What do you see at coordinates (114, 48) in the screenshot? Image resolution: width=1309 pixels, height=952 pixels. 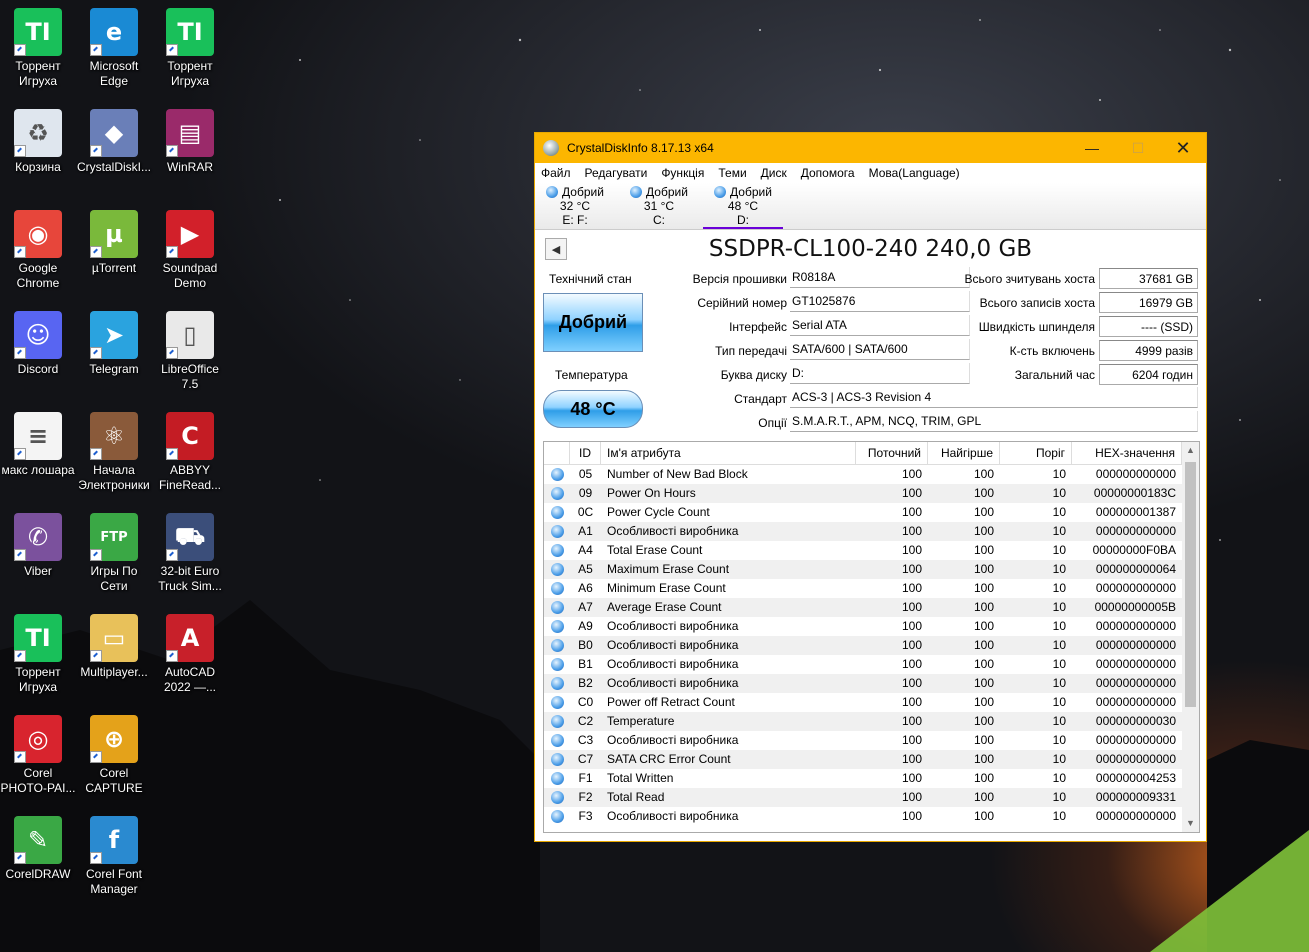 I see `desktop-shortcut: e Microsoft Edge` at bounding box center [114, 48].